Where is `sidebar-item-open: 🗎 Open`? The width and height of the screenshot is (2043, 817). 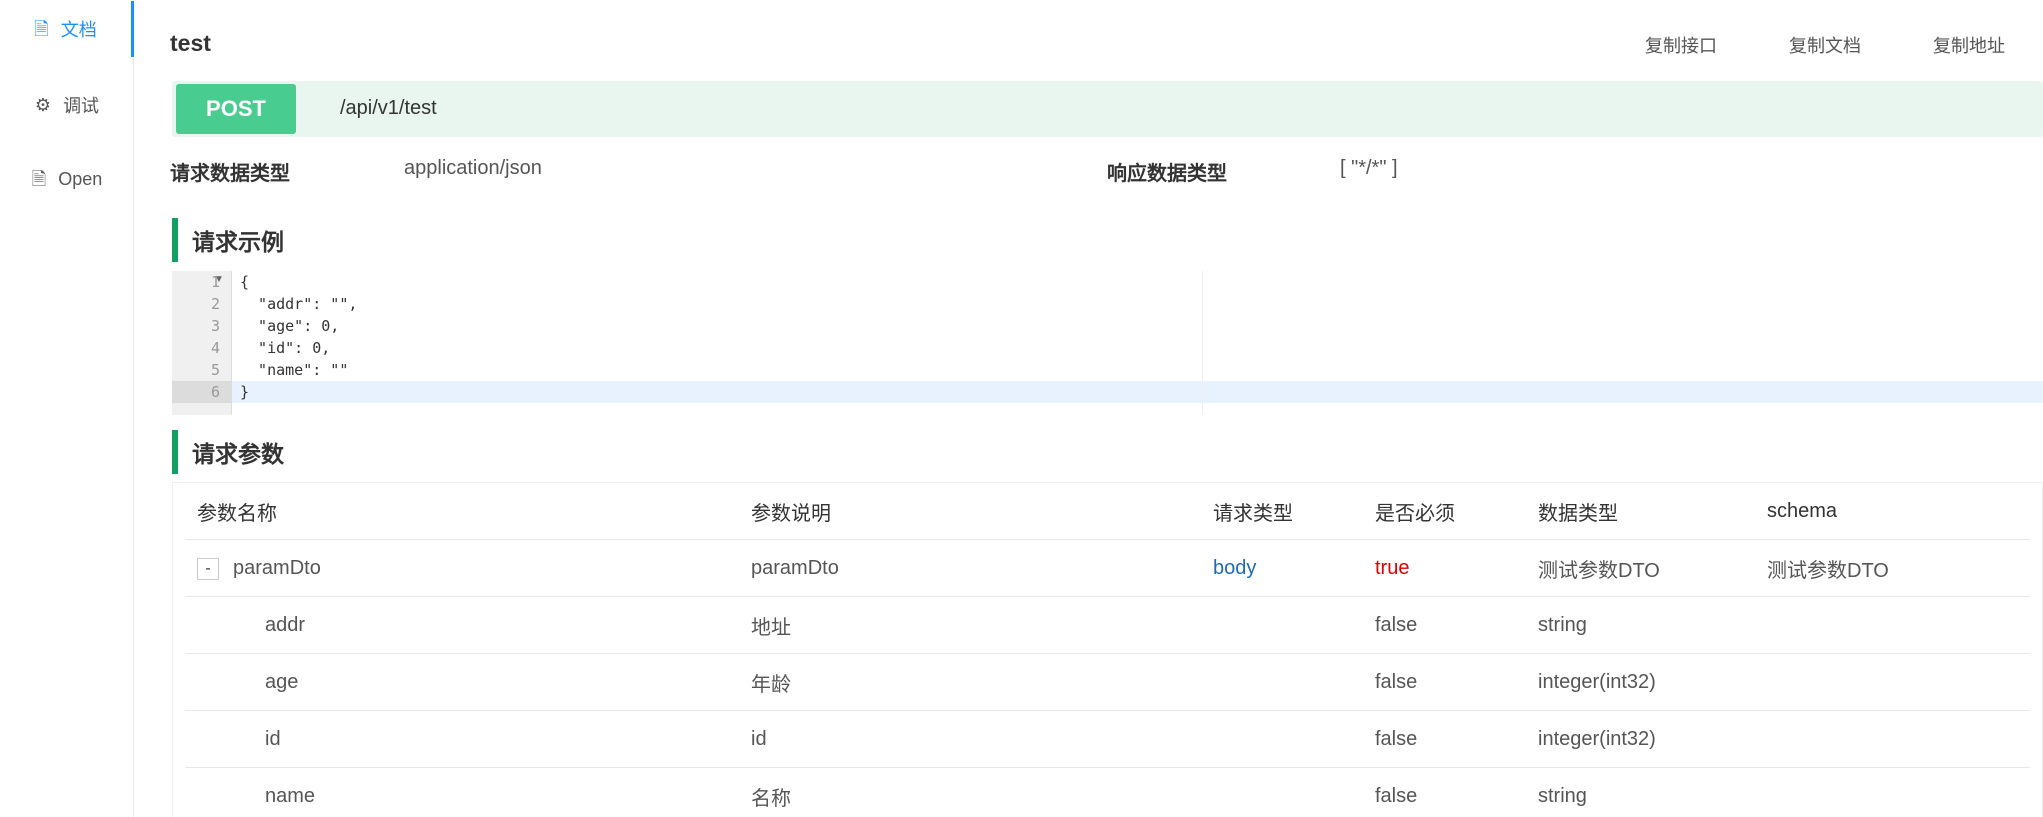 sidebar-item-open: 🗎 Open is located at coordinates (67, 179).